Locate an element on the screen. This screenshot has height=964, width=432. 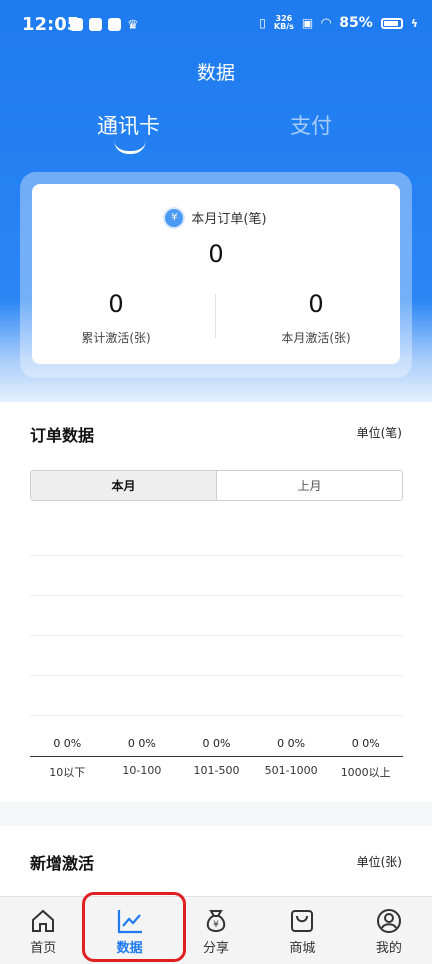
chart-line-icon is located at coordinates (129, 922).